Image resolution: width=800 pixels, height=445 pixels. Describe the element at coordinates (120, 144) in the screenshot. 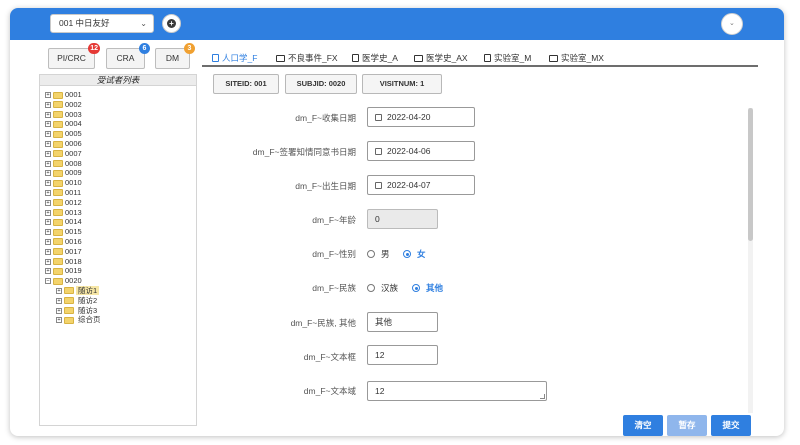

I see `tree-item-subject: +0006` at that location.